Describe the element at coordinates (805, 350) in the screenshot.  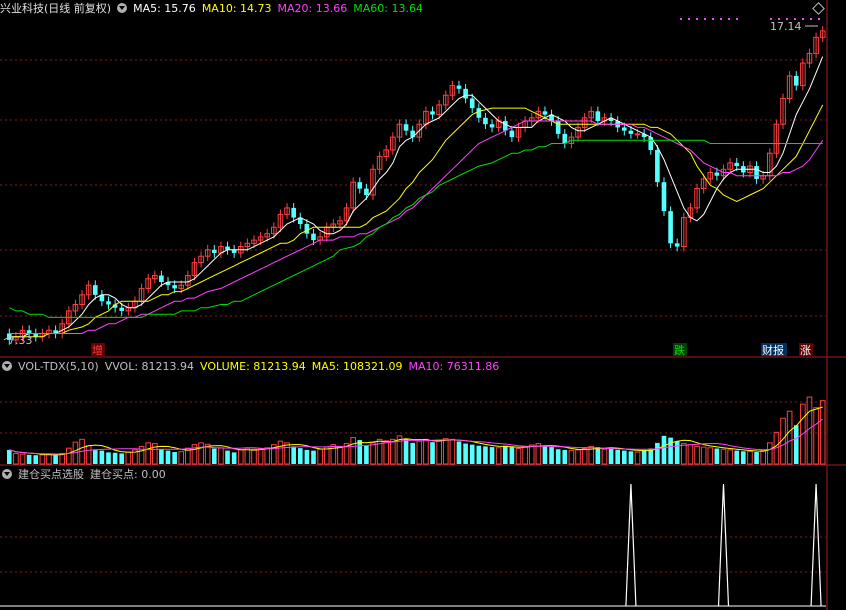
I see `event-tag: 涨` at that location.